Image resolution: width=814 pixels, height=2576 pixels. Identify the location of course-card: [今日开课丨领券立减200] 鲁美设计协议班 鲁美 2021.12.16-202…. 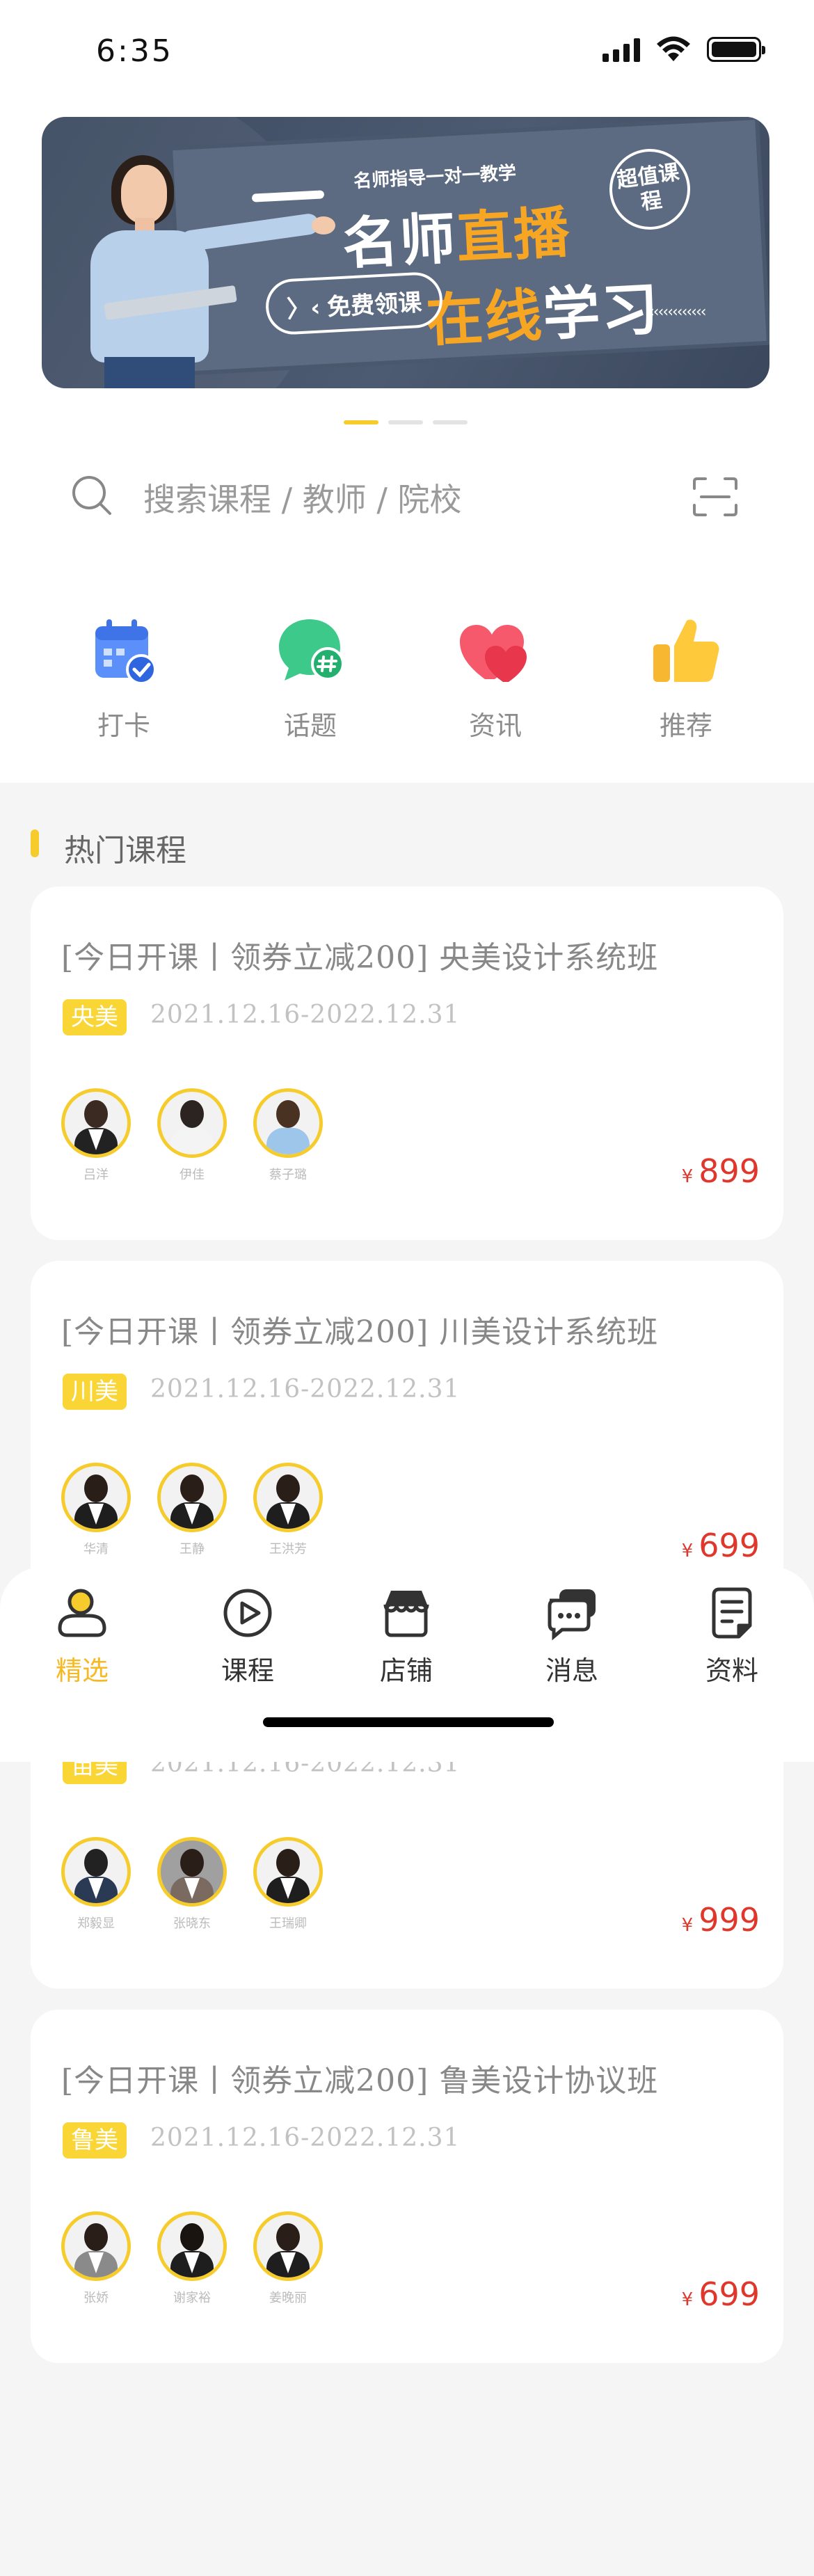
(407, 2186).